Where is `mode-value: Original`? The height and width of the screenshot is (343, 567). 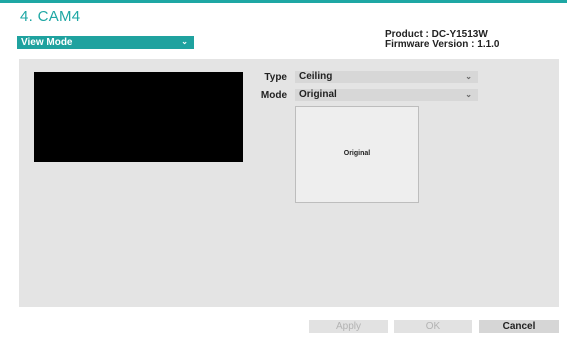 mode-value: Original is located at coordinates (318, 94).